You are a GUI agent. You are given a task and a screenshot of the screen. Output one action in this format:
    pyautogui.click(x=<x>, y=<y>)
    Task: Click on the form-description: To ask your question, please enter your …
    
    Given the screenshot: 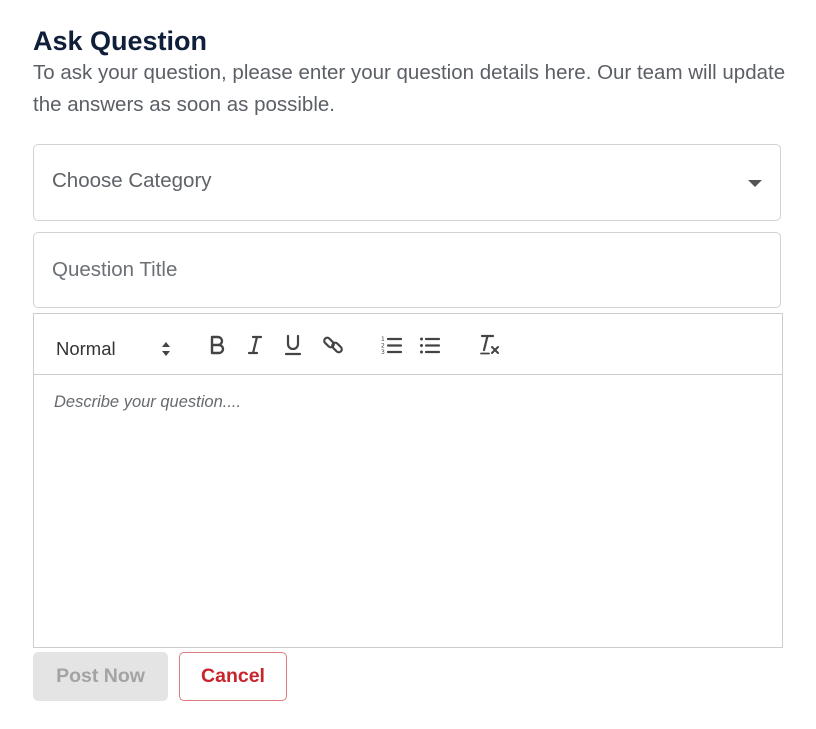 What is the action you would take?
    pyautogui.click(x=409, y=88)
    